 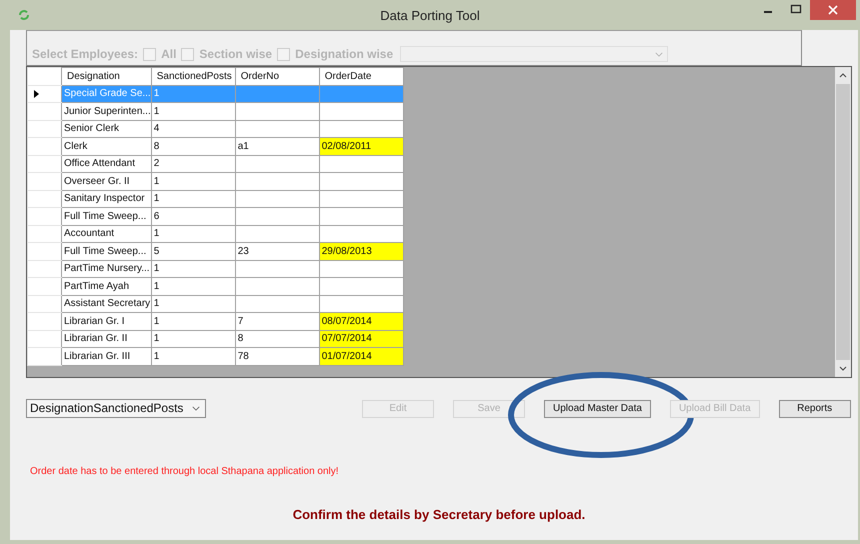 I want to click on row-header, so click(x=45, y=93).